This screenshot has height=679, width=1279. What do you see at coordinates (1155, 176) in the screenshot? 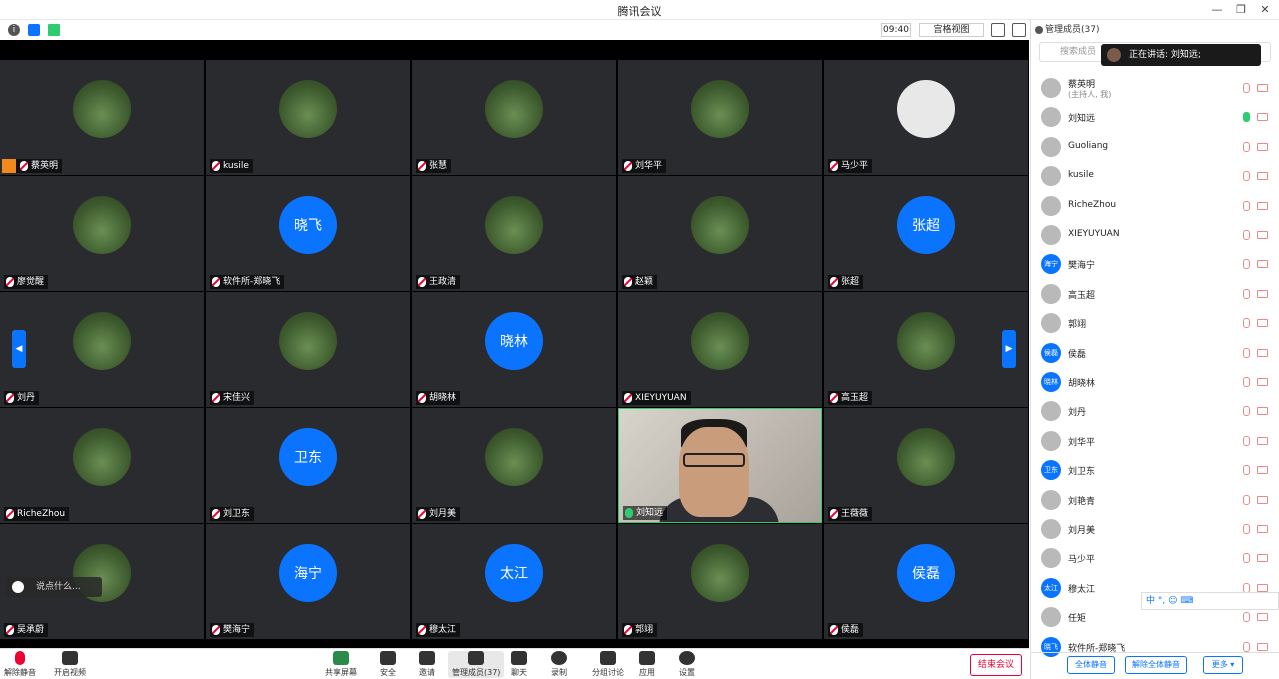
I see `member-row: kusile` at bounding box center [1155, 176].